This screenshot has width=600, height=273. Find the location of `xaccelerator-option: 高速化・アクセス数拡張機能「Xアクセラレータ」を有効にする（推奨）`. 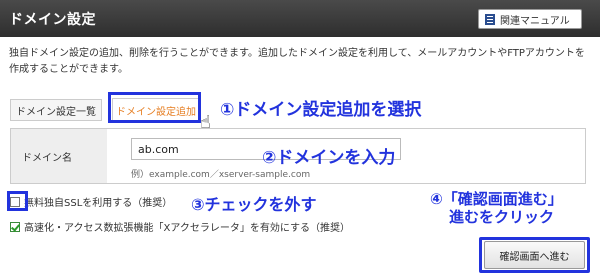

xaccelerator-option: 高速化・アクセス数拡張機能「Xアクセラレータ」を有効にする（推奨） is located at coordinates (180, 226).